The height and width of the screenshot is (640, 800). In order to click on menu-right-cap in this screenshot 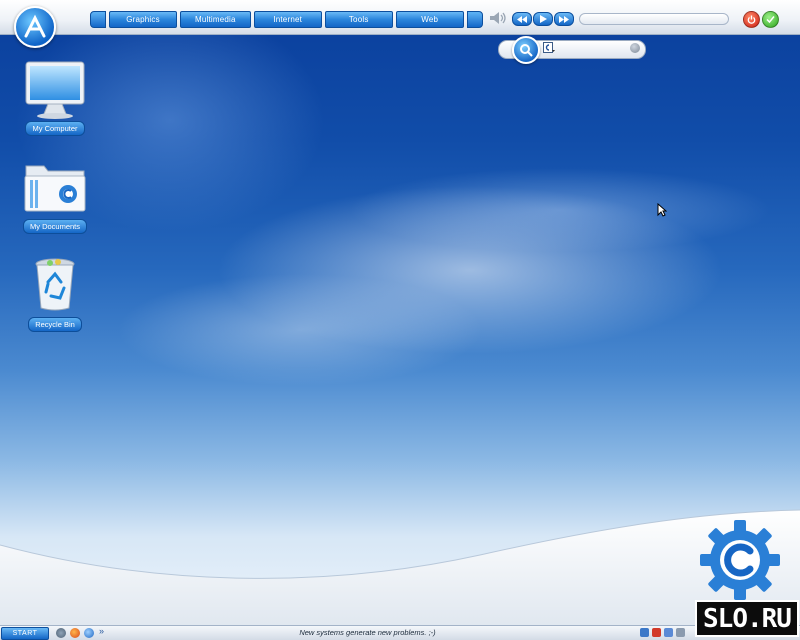, I will do `click(474, 19)`.